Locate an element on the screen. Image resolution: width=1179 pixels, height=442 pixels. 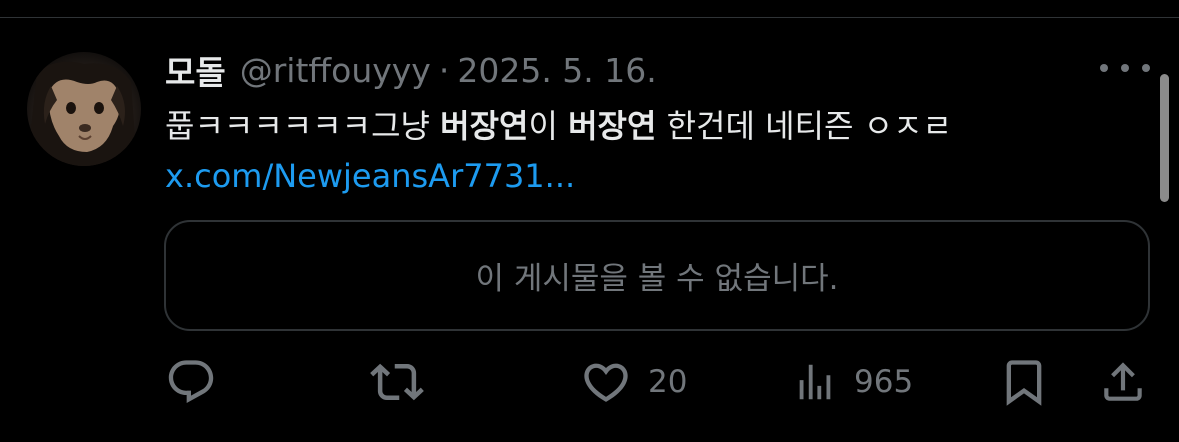
tweet-date: 2025. 5. 16. is located at coordinates (556, 70).